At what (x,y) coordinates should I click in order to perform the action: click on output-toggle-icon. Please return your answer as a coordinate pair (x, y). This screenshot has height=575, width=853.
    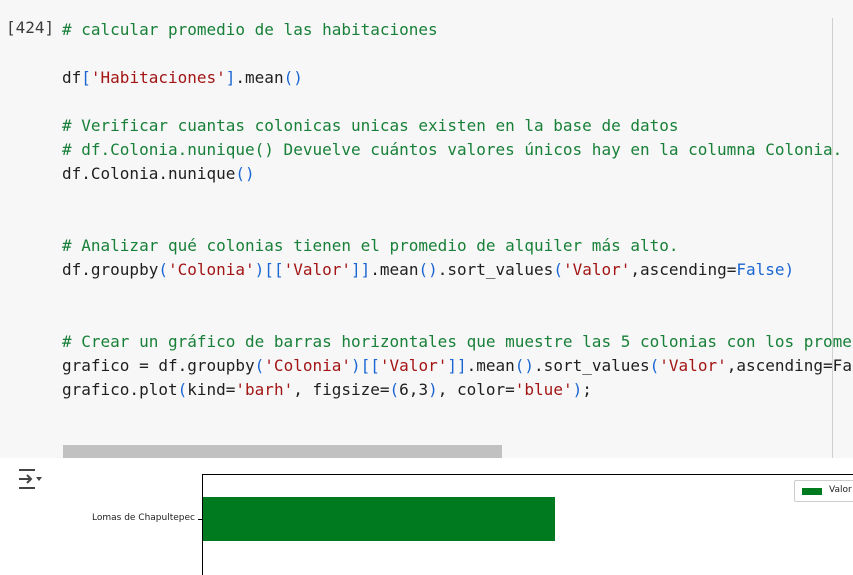
    Looking at the image, I should click on (30, 479).